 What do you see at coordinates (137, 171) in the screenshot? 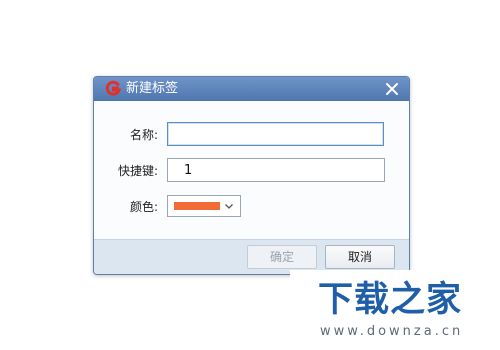
I see `shortcut-label: 快捷键:` at bounding box center [137, 171].